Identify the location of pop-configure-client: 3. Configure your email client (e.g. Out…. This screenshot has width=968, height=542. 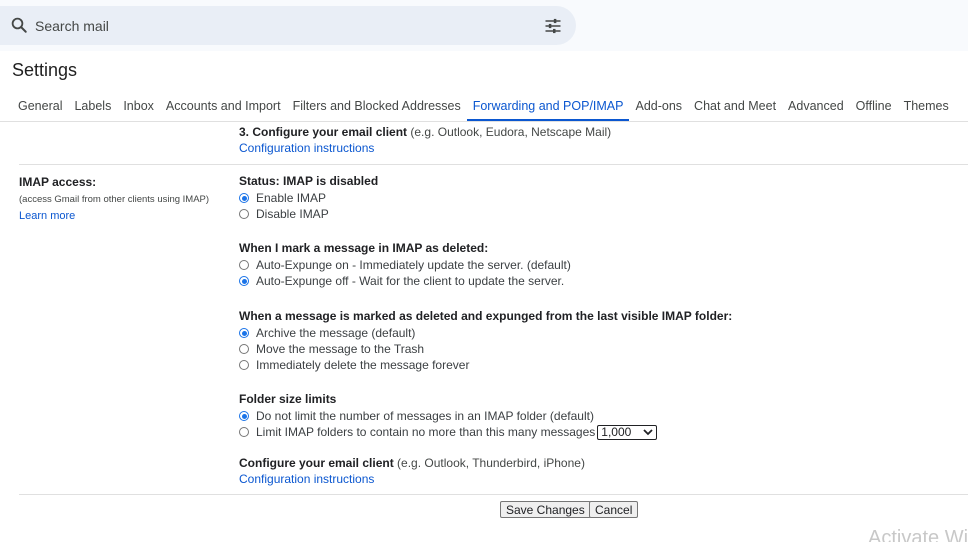
(425, 140).